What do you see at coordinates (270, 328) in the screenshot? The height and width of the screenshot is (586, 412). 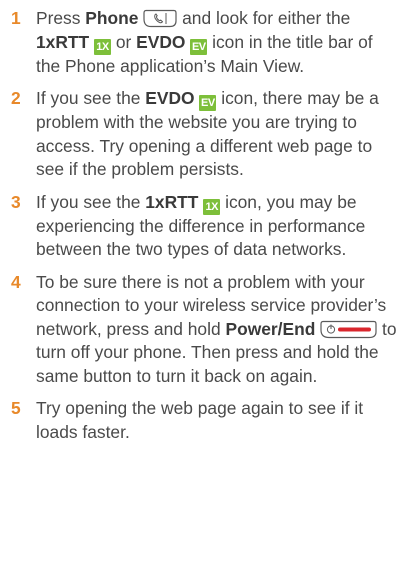 I see `power-end-term: Power/End` at bounding box center [270, 328].